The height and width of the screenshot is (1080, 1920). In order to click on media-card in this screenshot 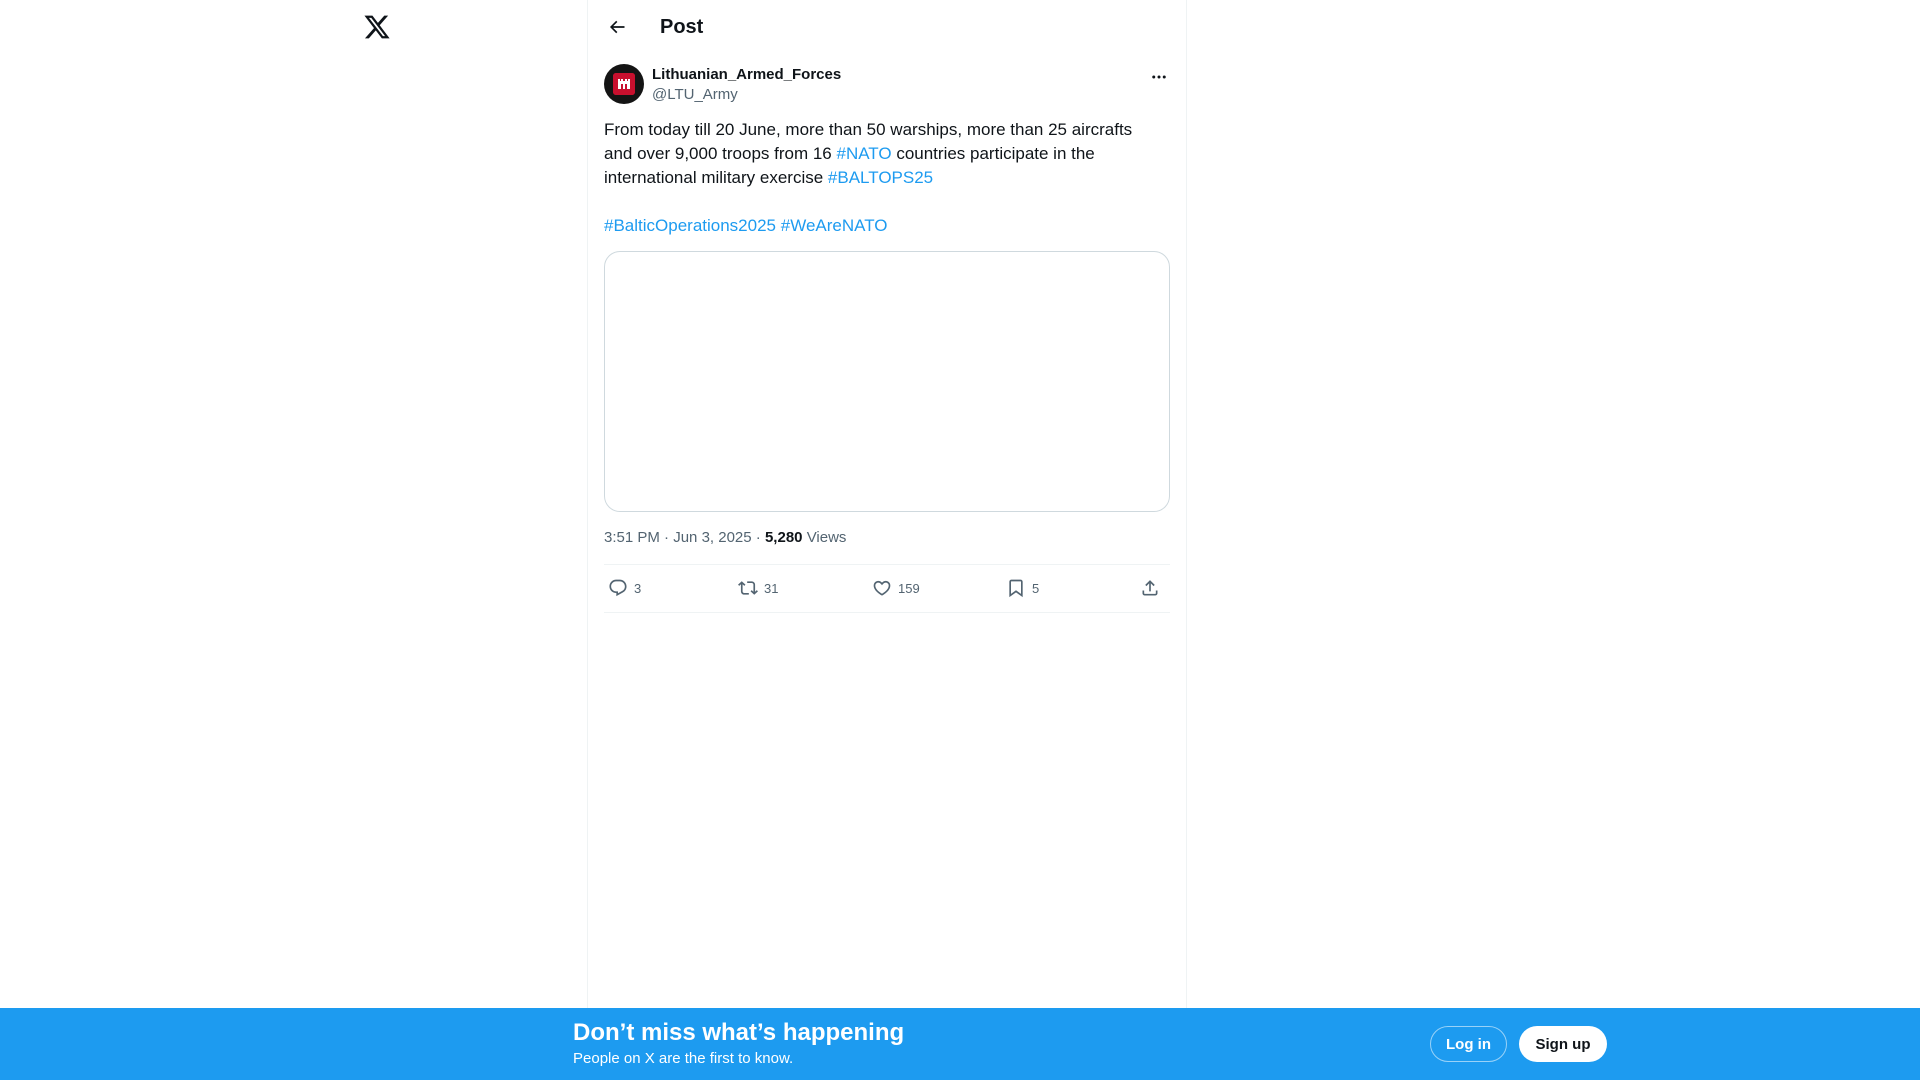, I will do `click(887, 381)`.